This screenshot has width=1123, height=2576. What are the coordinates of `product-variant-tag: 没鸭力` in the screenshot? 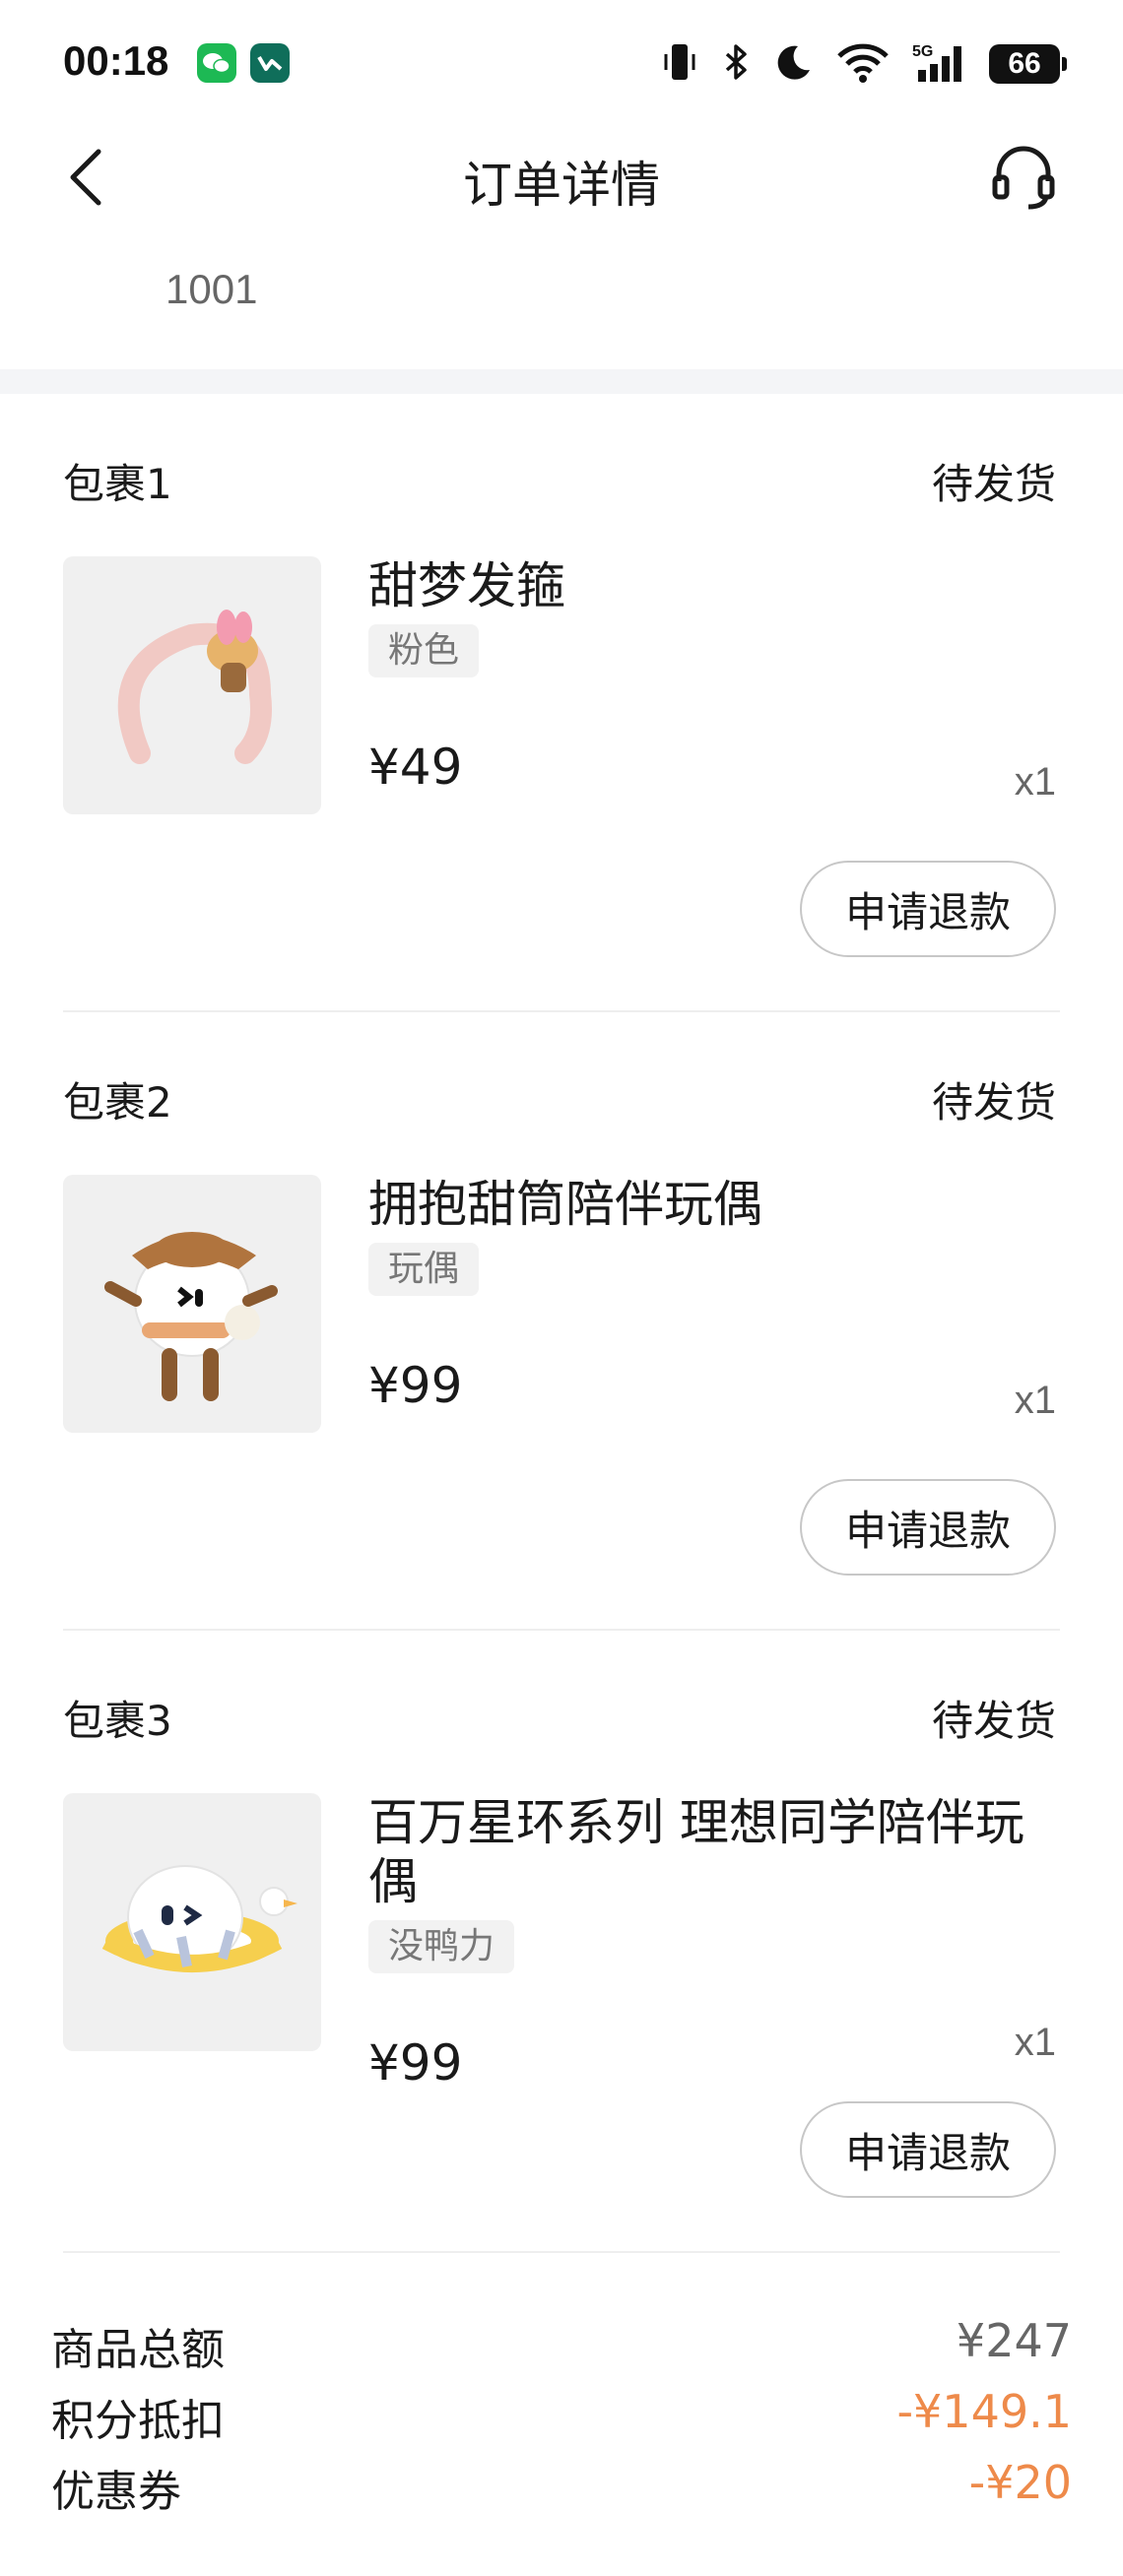 It's located at (441, 1946).